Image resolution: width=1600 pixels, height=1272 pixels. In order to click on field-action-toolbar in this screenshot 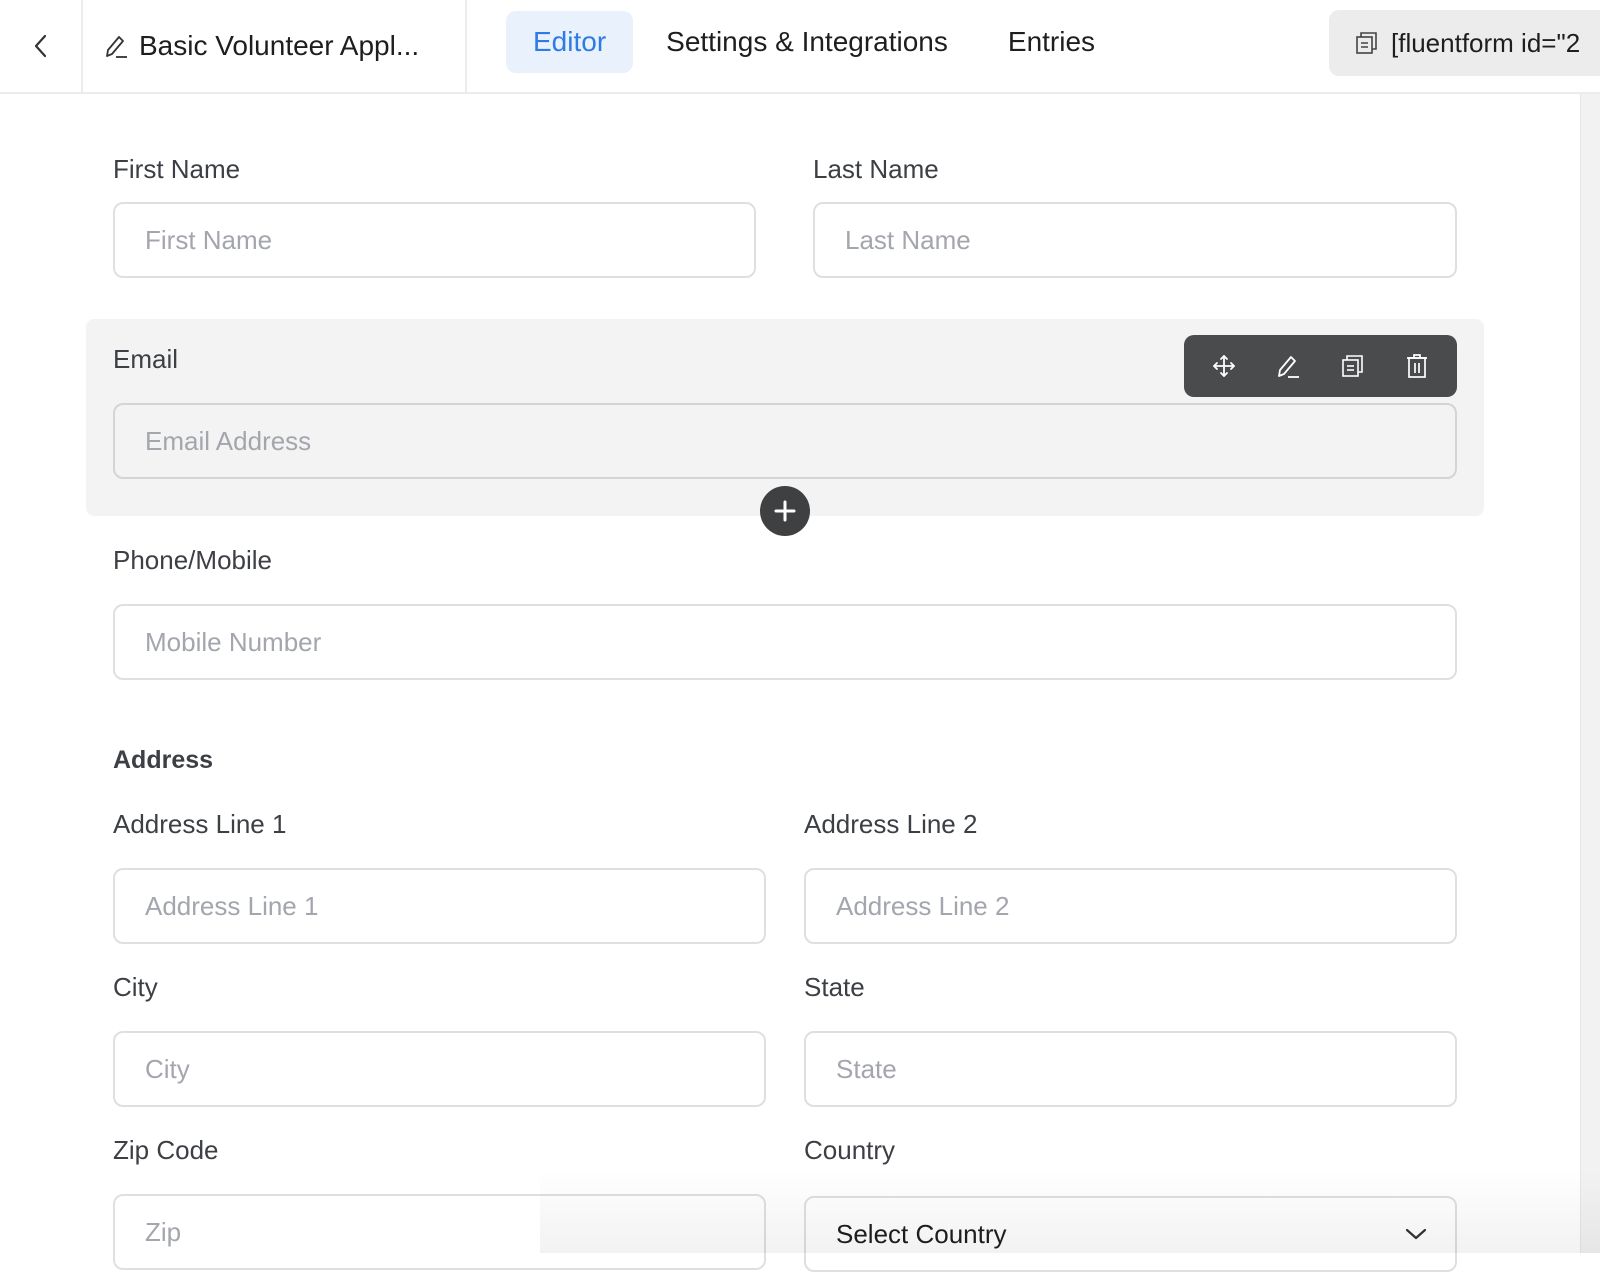, I will do `click(1320, 366)`.